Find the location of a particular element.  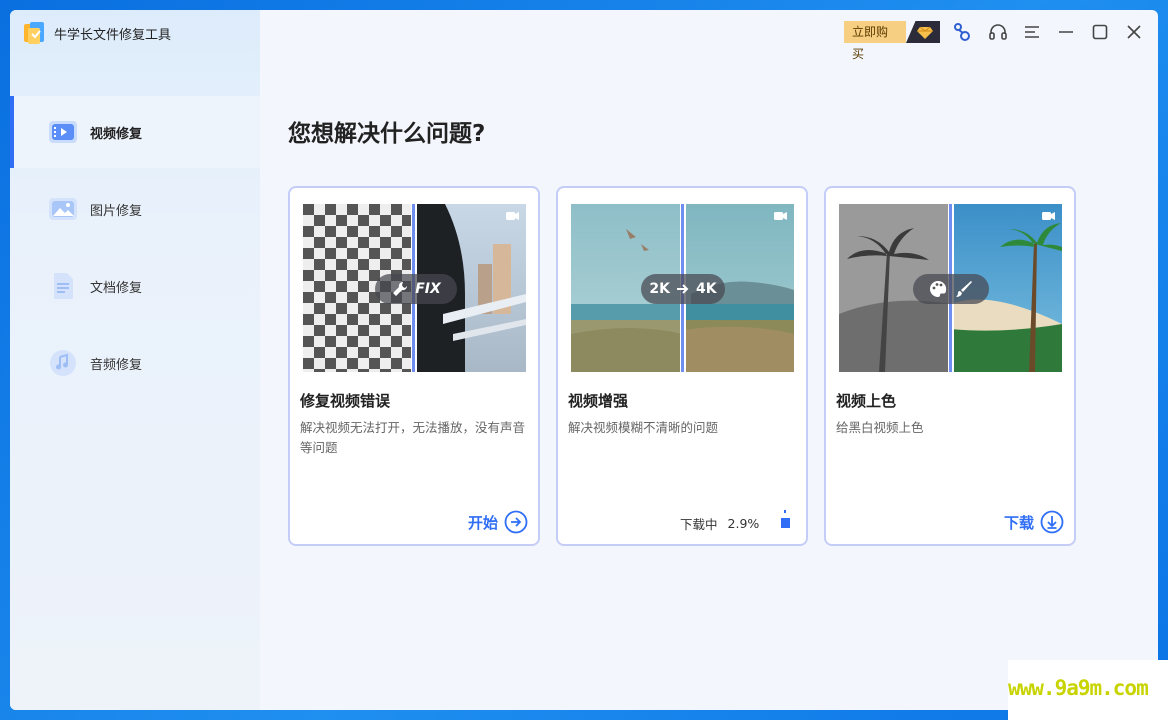

download-progress-indicator is located at coordinates (785, 519).